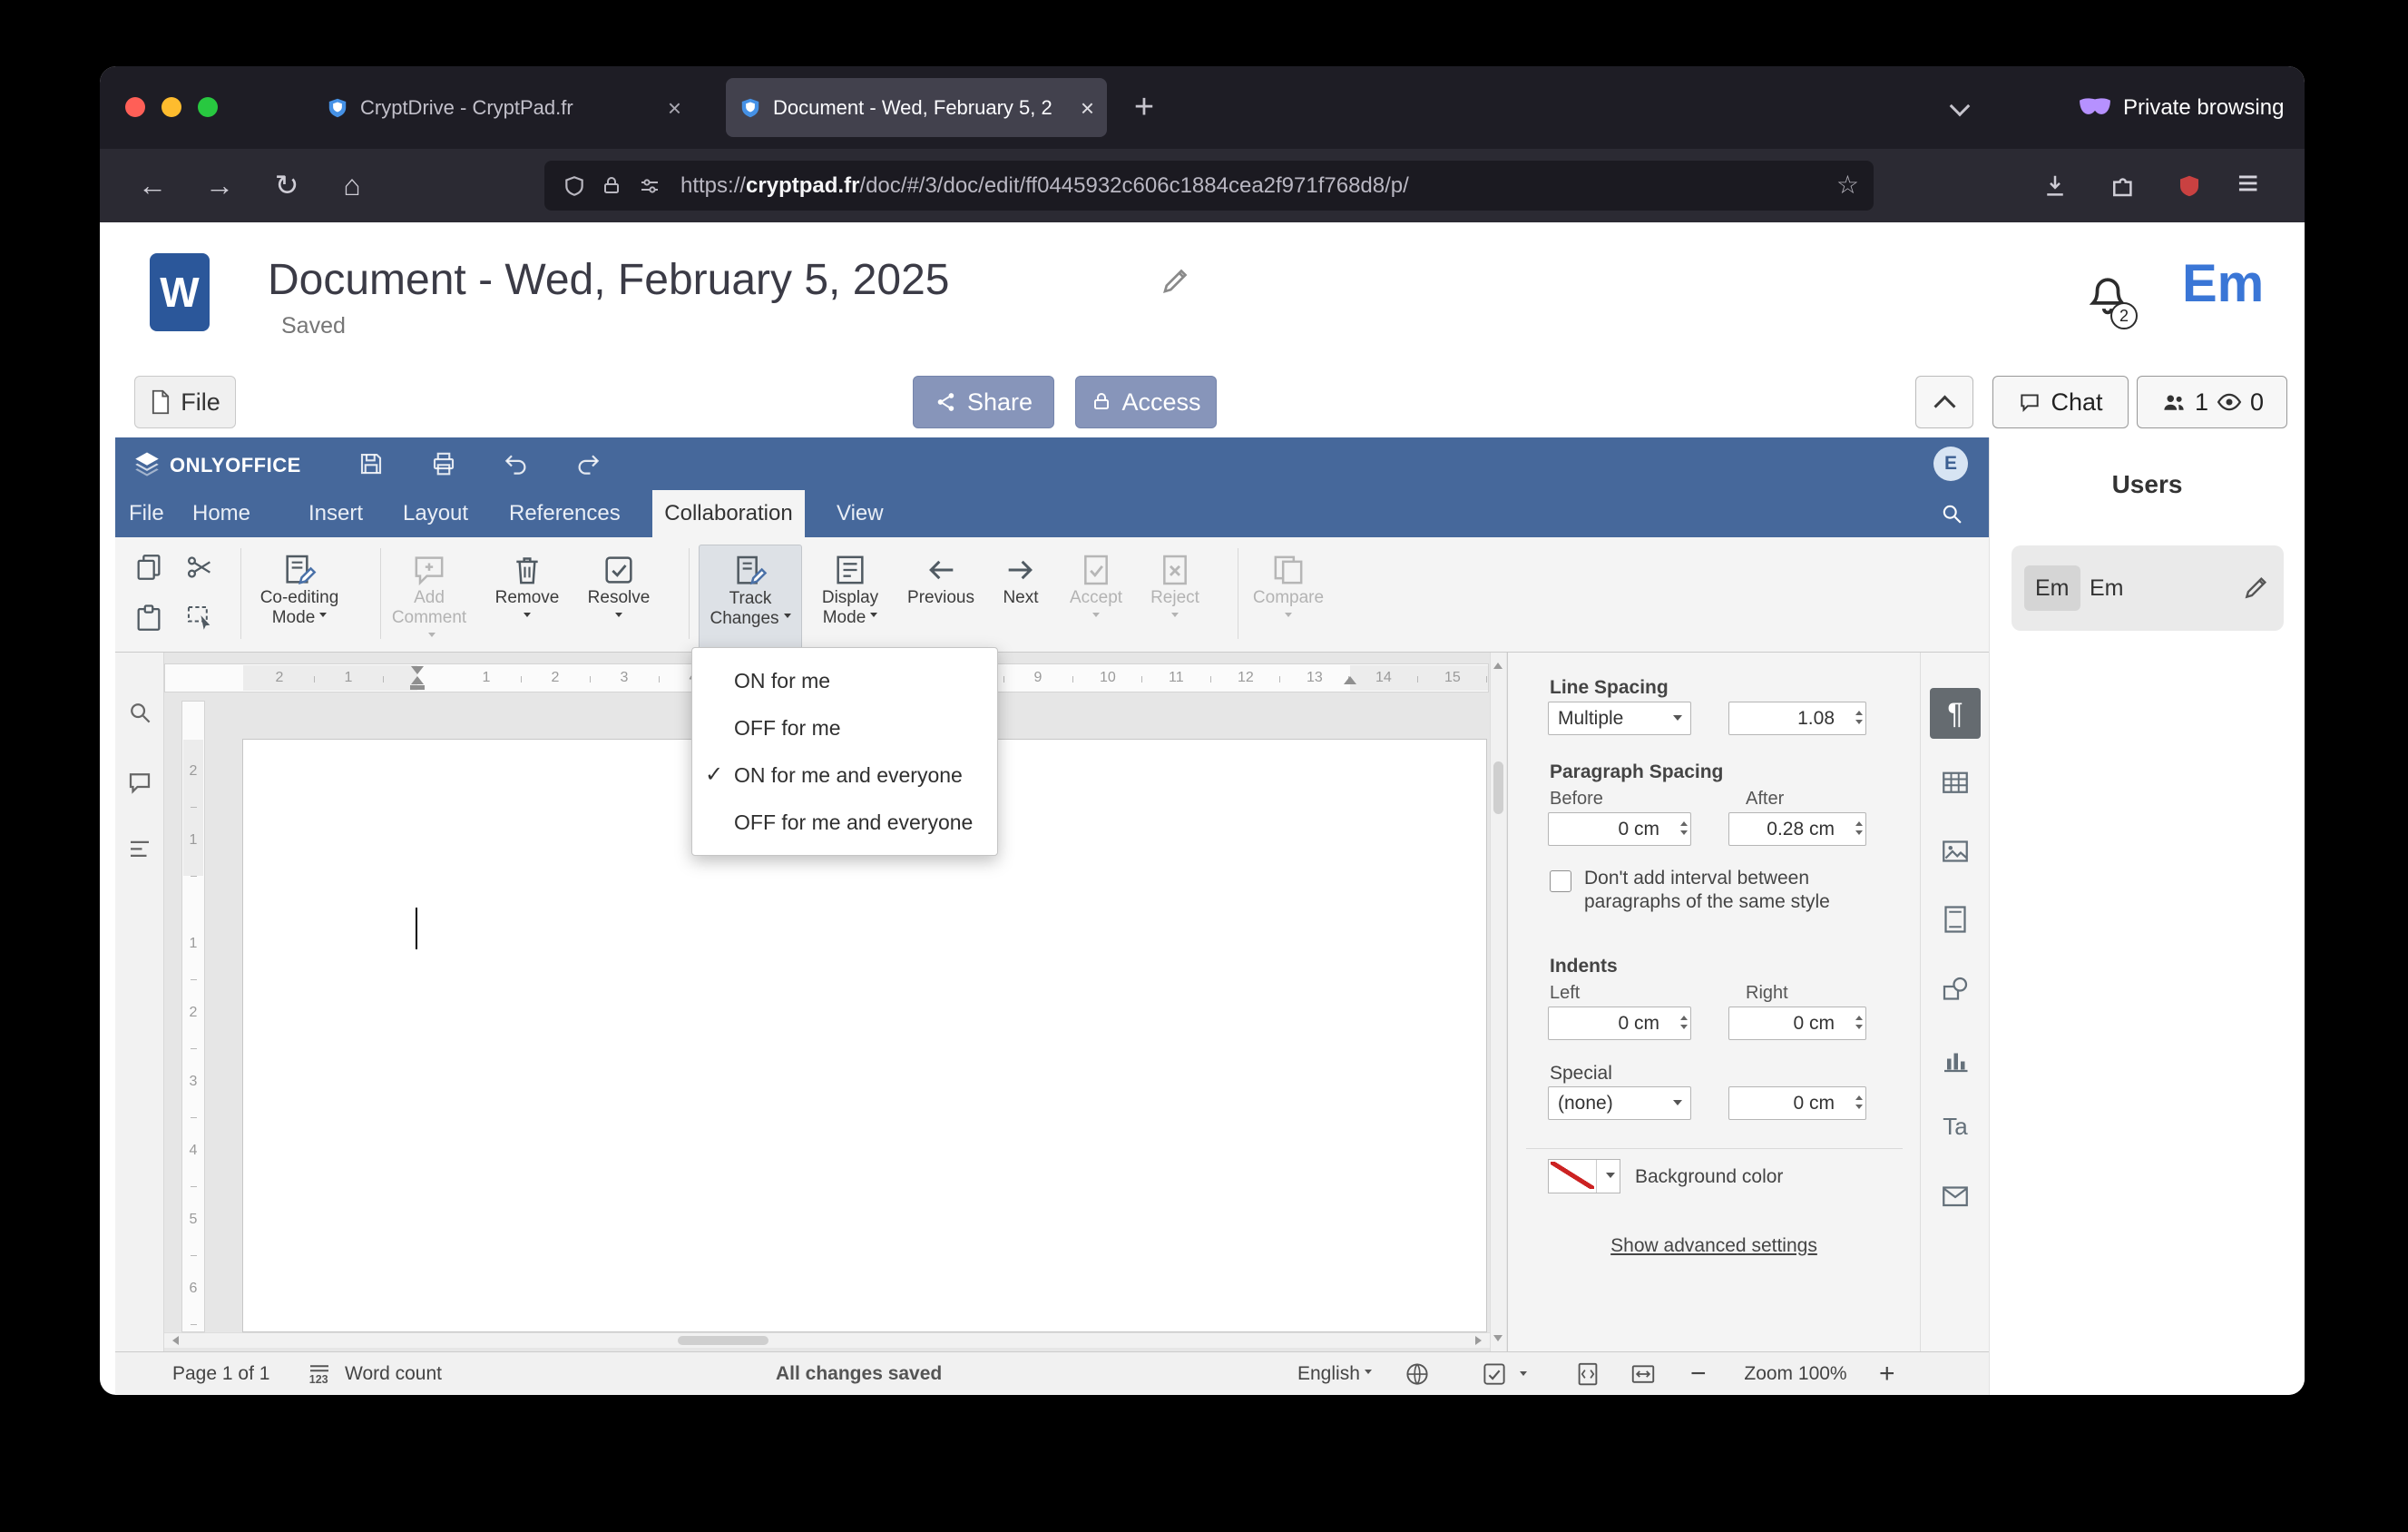 This screenshot has height=1532, width=2408. I want to click on bookmark-star-icon: ☆, so click(1848, 185).